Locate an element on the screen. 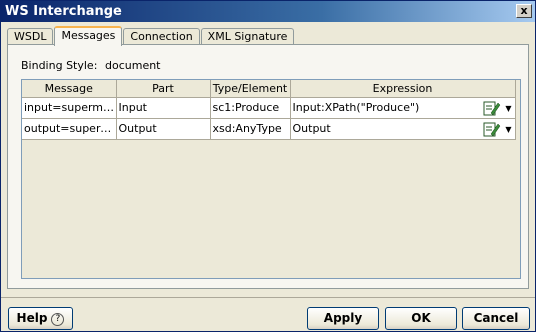 Image resolution: width=536 pixels, height=332 pixels. help-icon: ? is located at coordinates (58, 319).